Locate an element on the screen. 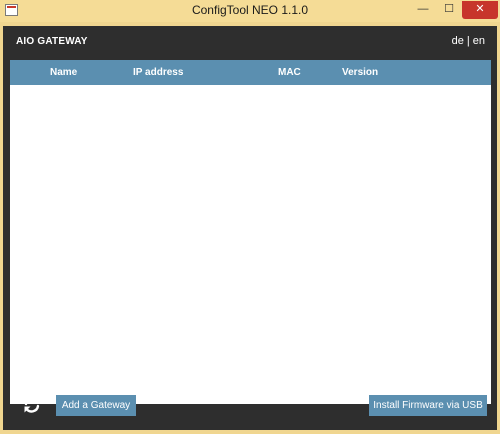 The height and width of the screenshot is (434, 500). refresh-icon is located at coordinates (32, 405).